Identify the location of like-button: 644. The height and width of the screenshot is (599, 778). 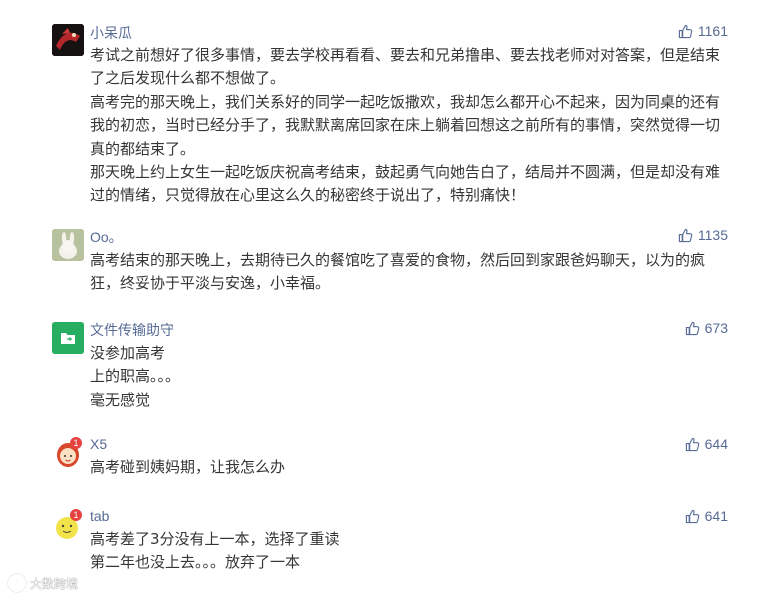
(706, 444).